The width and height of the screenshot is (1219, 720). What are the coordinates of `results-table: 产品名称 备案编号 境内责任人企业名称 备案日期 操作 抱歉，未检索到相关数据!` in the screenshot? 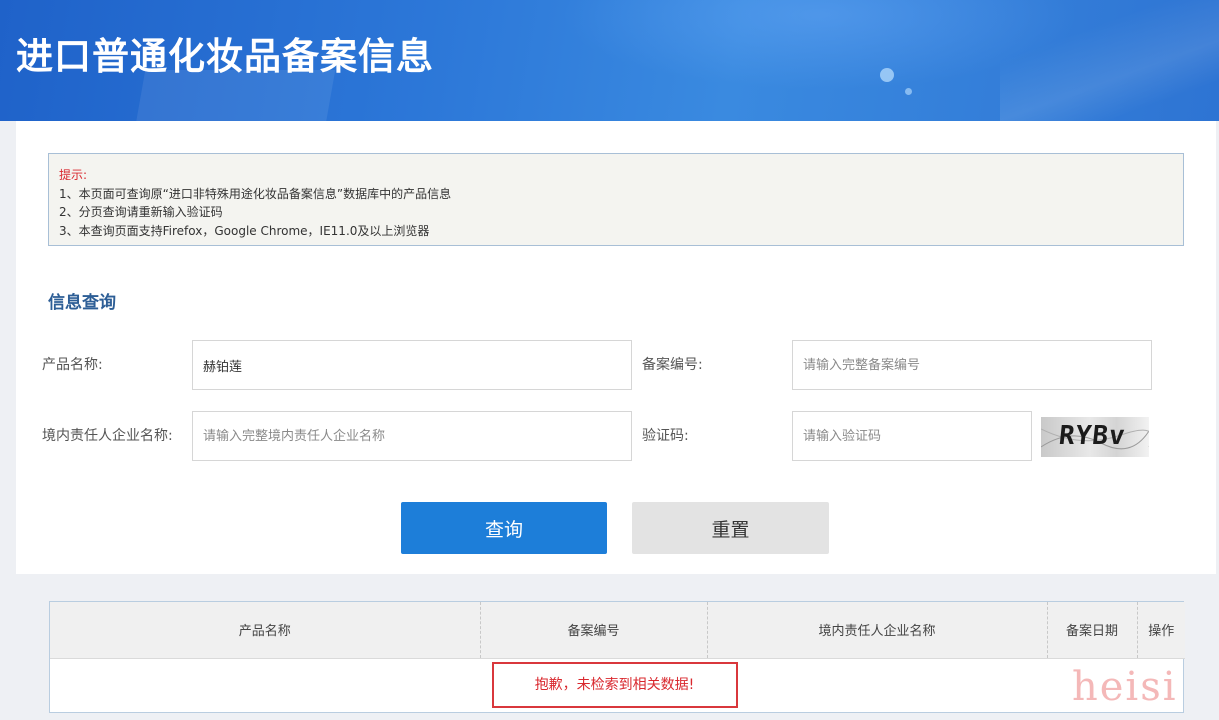 It's located at (617, 657).